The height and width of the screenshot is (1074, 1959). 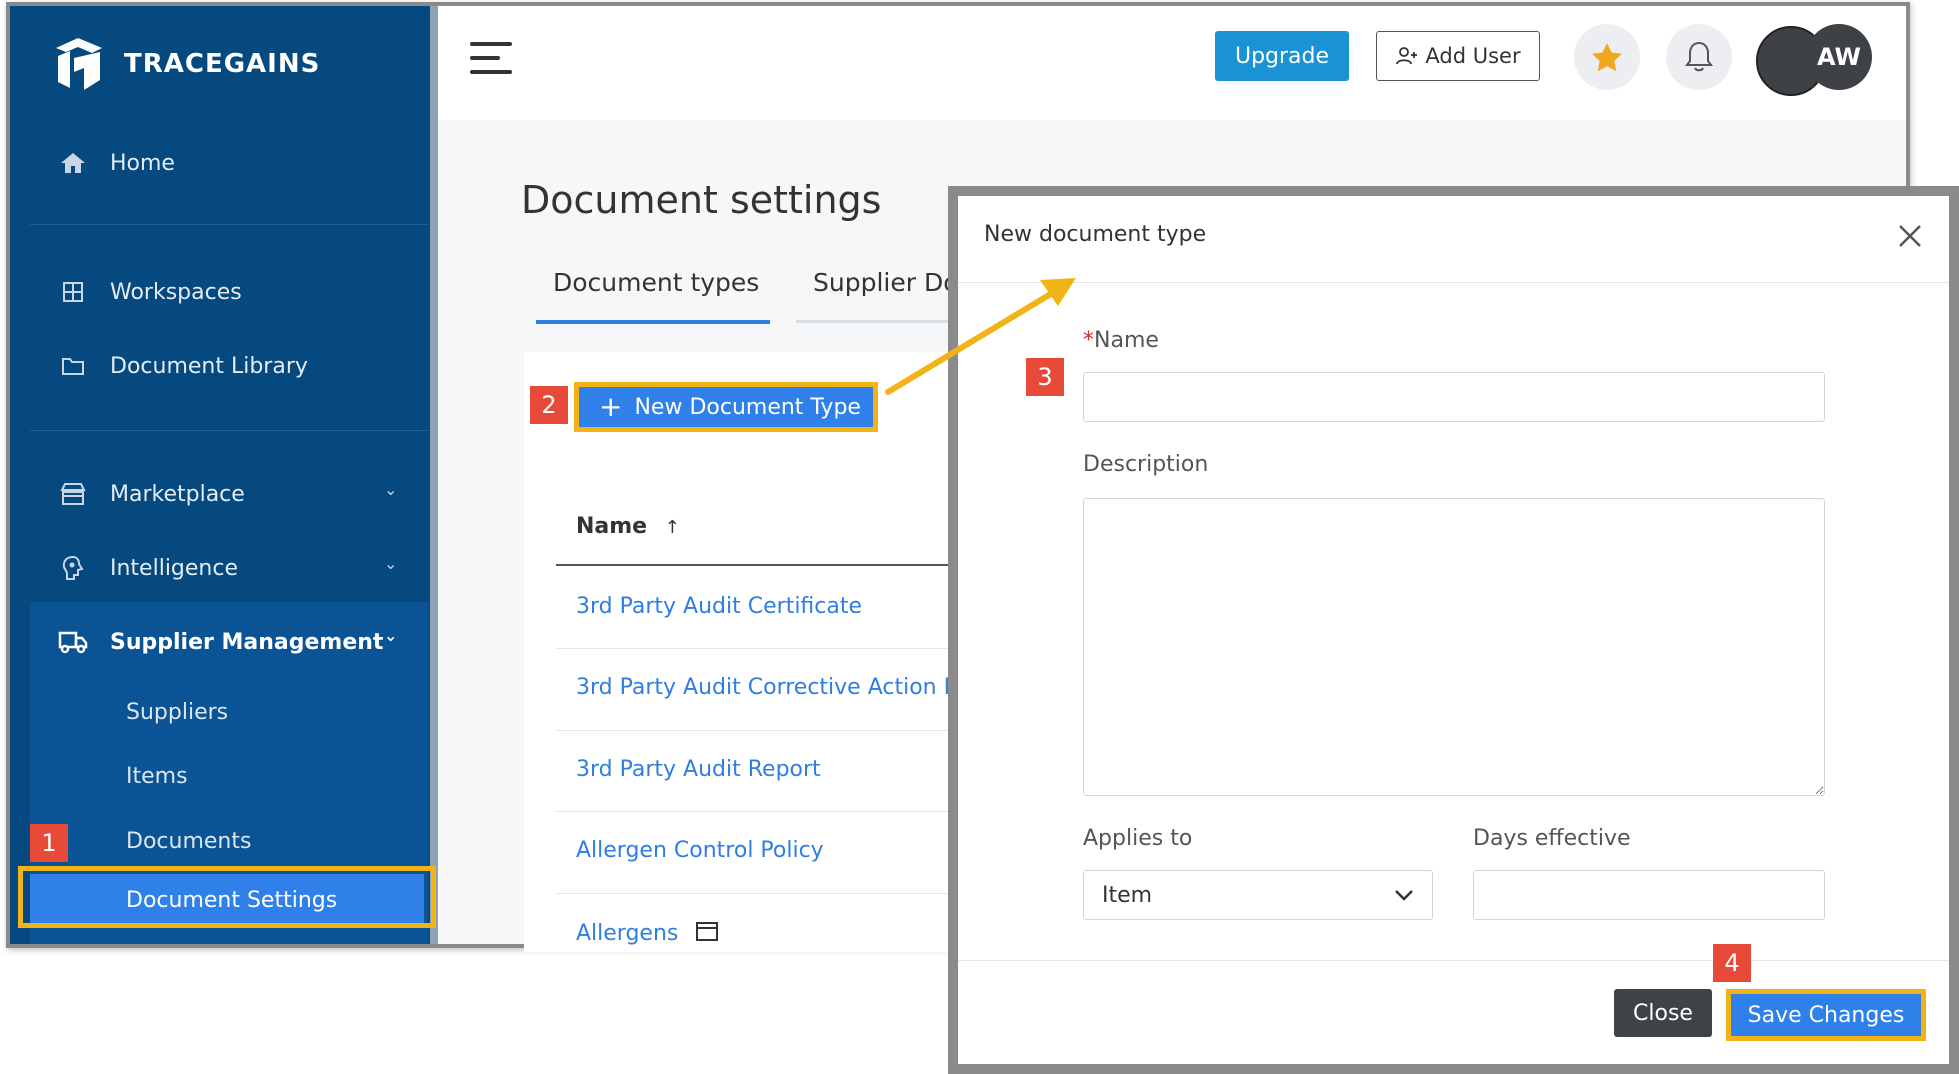 What do you see at coordinates (1404, 895) in the screenshot?
I see `chevron-down-icon` at bounding box center [1404, 895].